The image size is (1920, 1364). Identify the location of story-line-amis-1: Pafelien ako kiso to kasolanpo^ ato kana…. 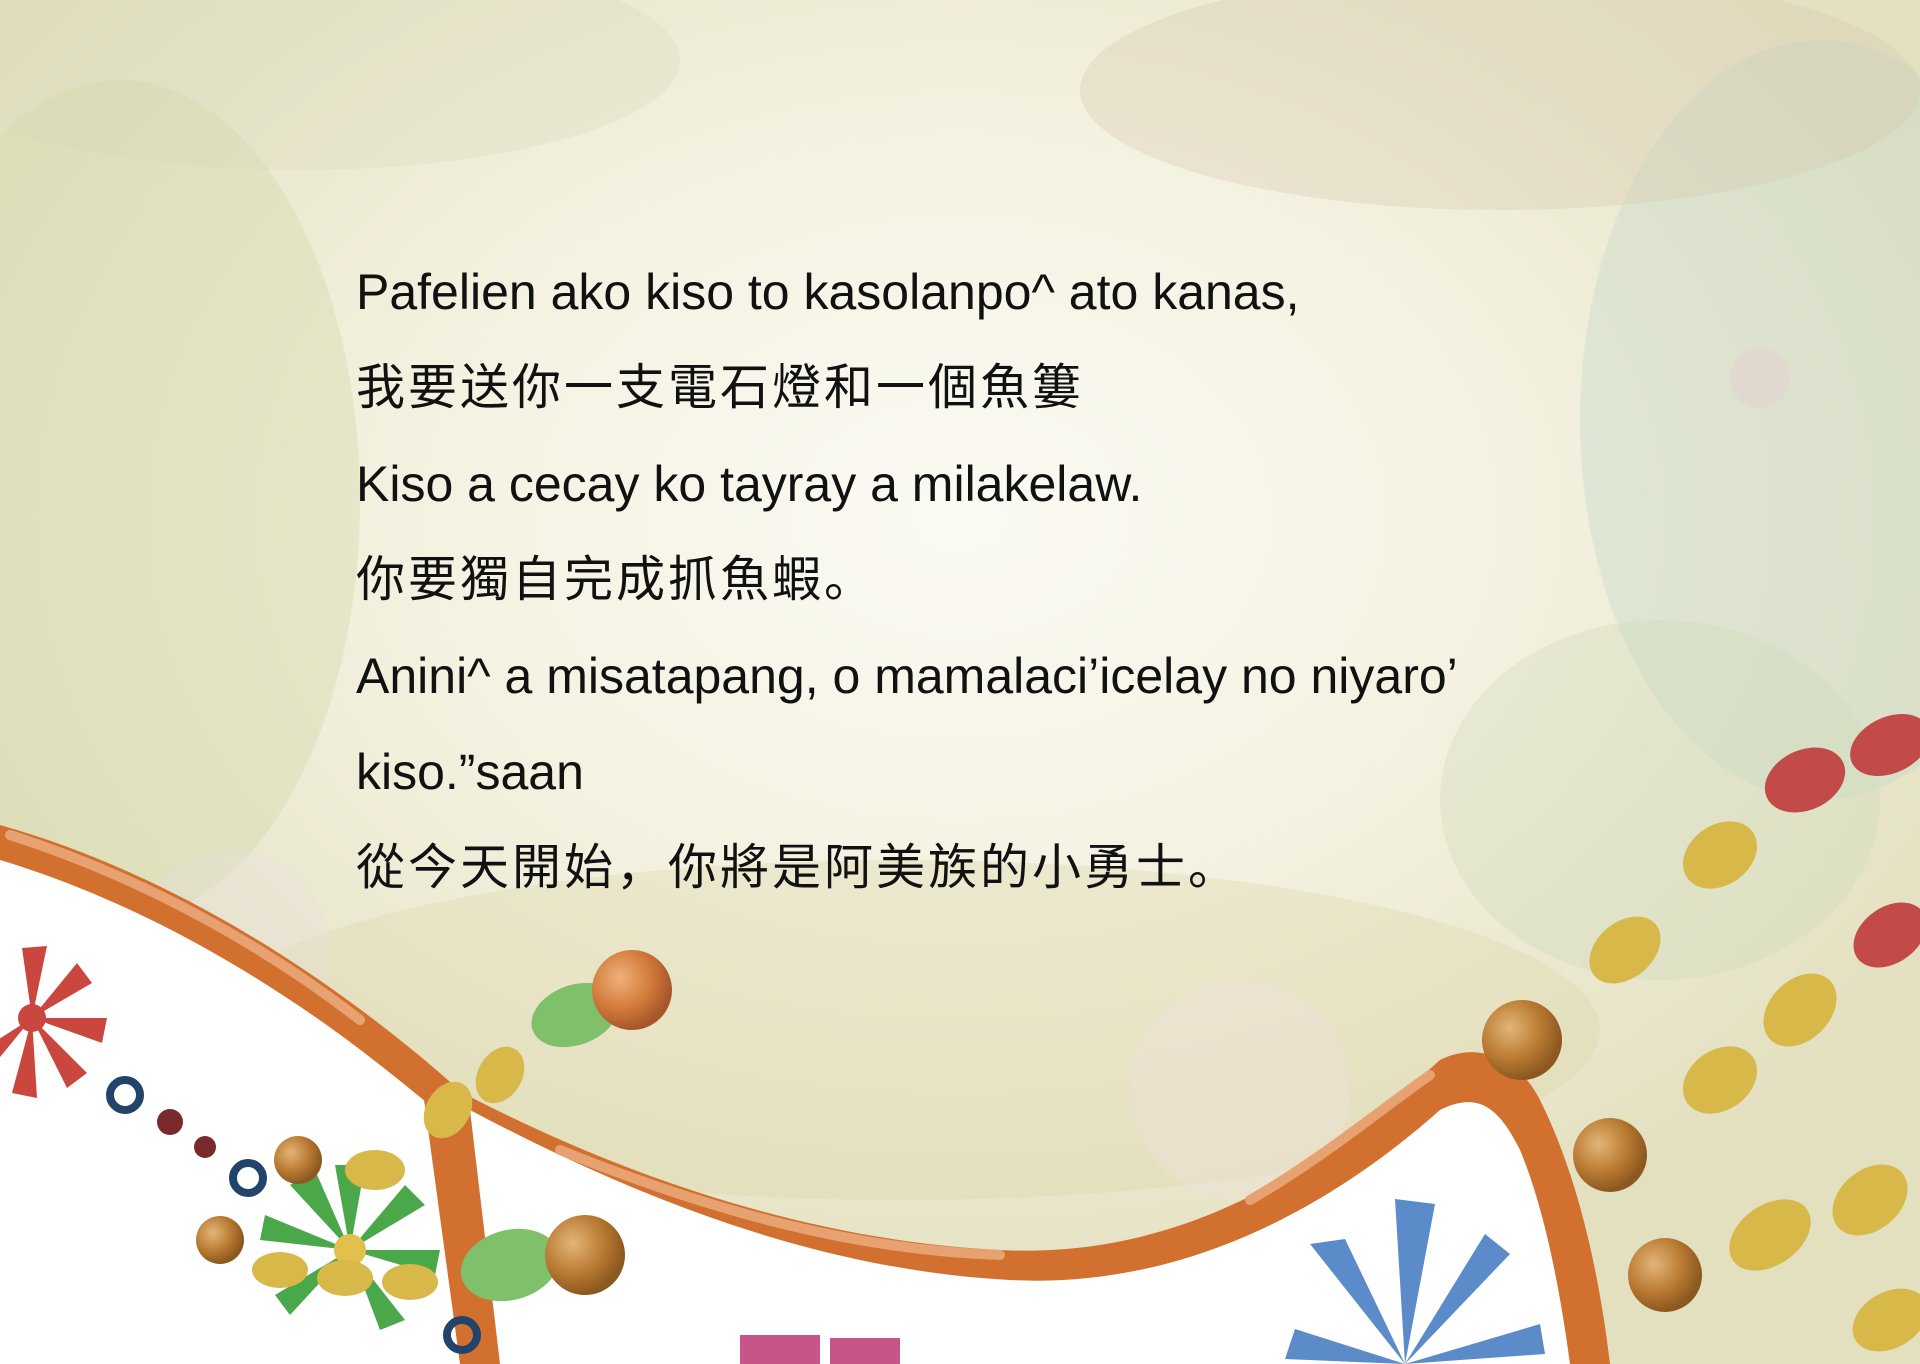
(828, 292).